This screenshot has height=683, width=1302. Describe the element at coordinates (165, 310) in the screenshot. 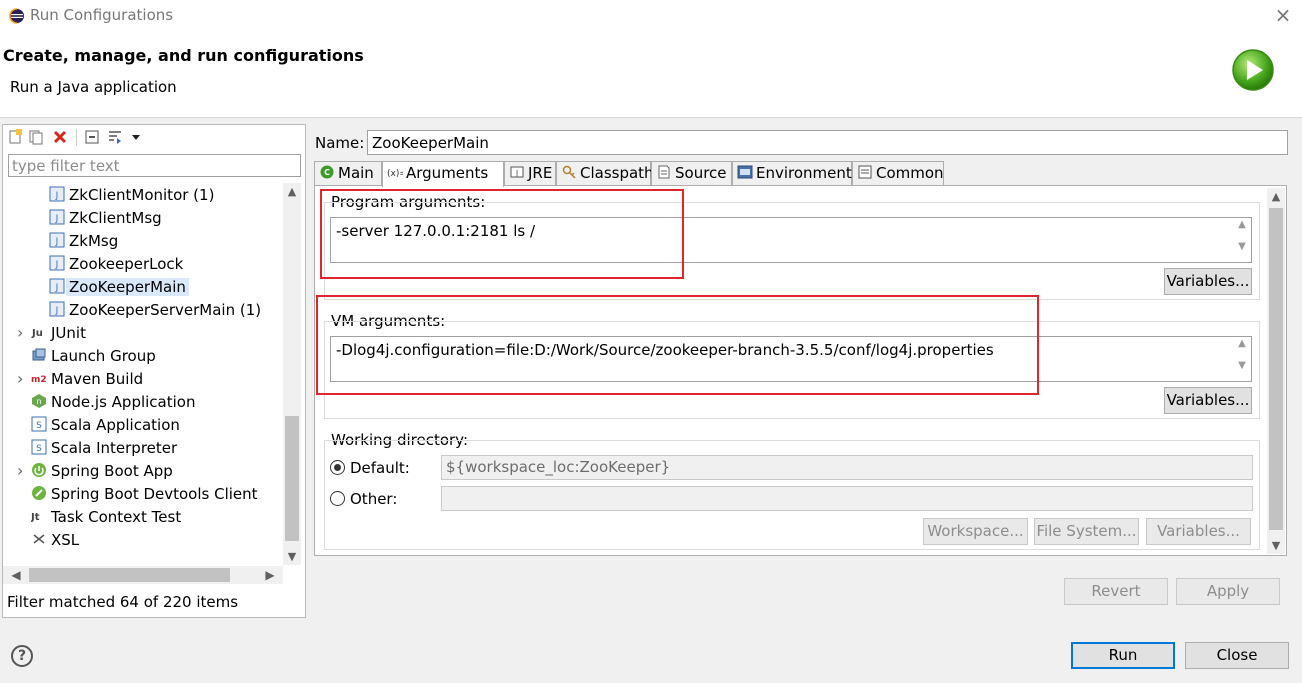

I see `tree-item-label: ZooKeeperServerMain (1)` at that location.